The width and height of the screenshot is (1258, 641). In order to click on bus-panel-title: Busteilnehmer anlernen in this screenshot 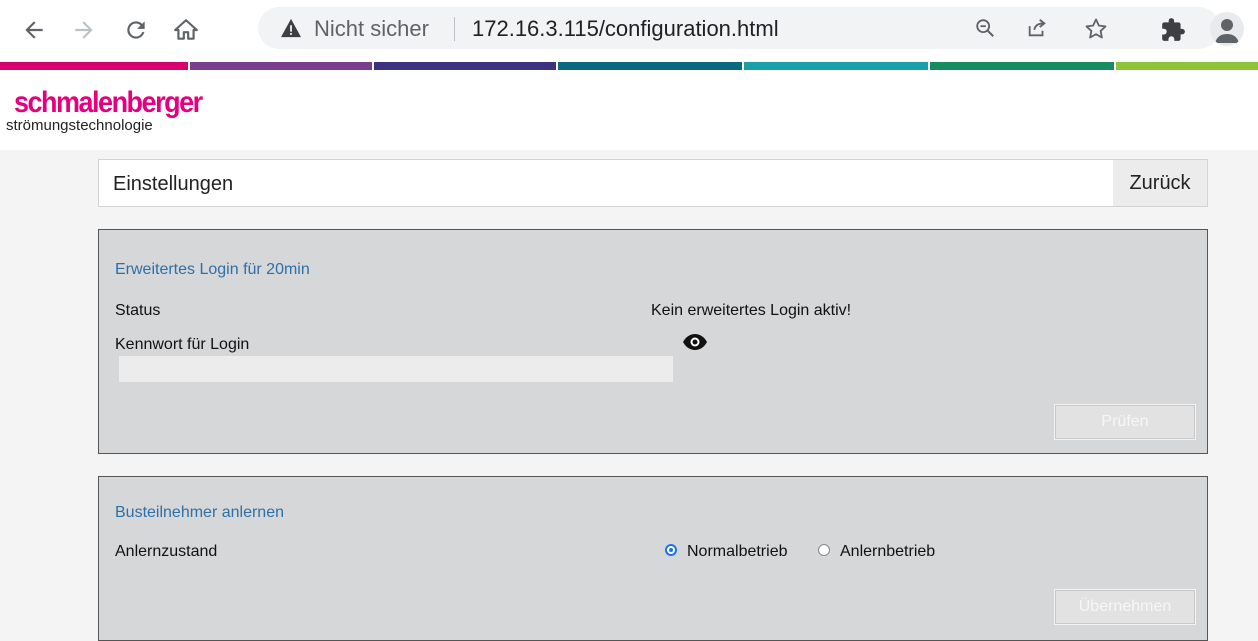, I will do `click(199, 512)`.